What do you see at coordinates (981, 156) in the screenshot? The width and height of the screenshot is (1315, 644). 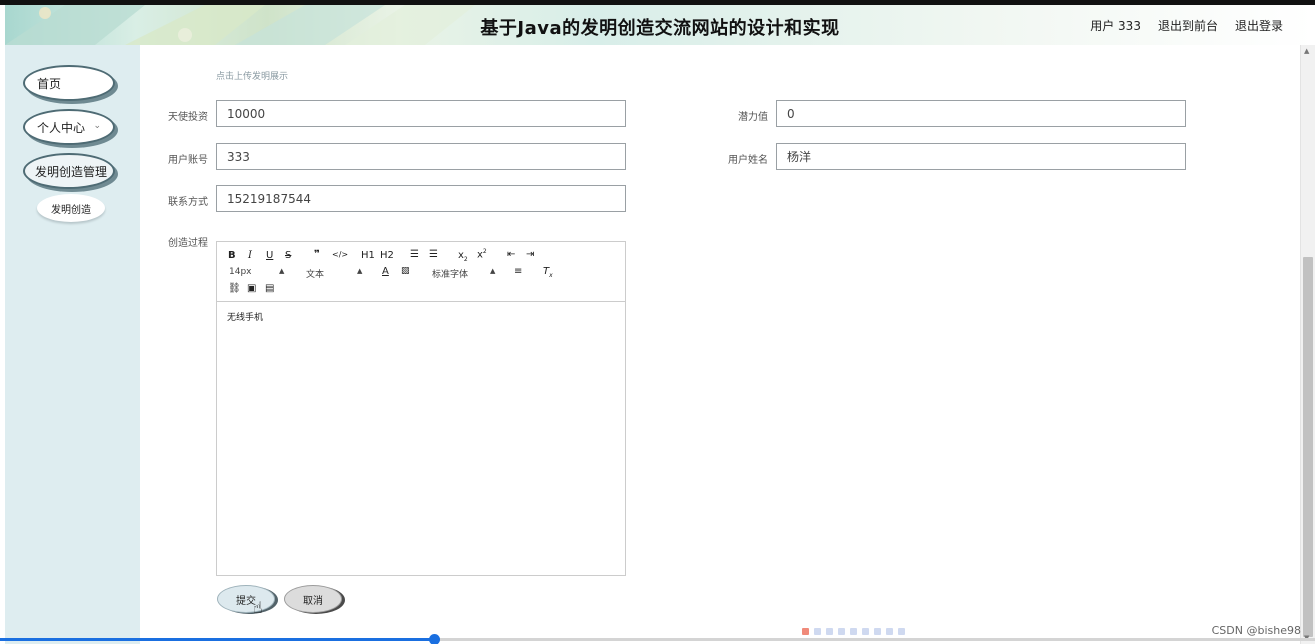 I see `user-name-input: 杨洋` at bounding box center [981, 156].